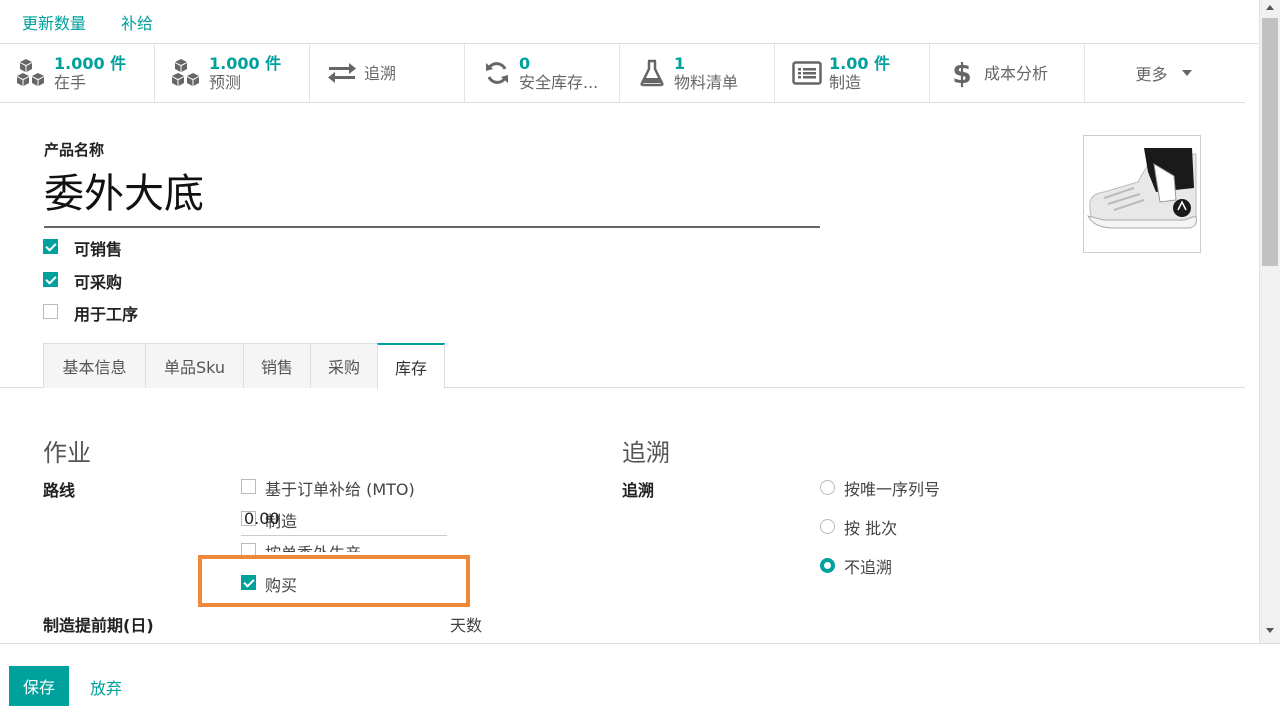 This screenshot has width=1280, height=712. Describe the element at coordinates (871, 528) in the screenshot. I see `tracking-lot-label: 按 批次` at that location.